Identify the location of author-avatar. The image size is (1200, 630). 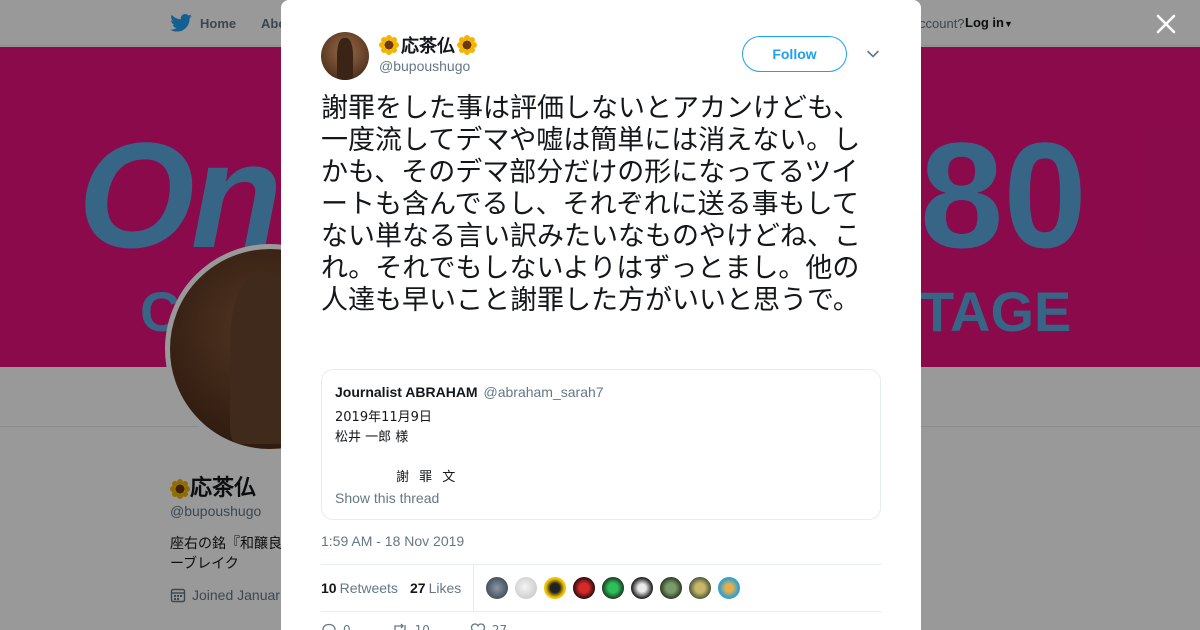
(345, 56).